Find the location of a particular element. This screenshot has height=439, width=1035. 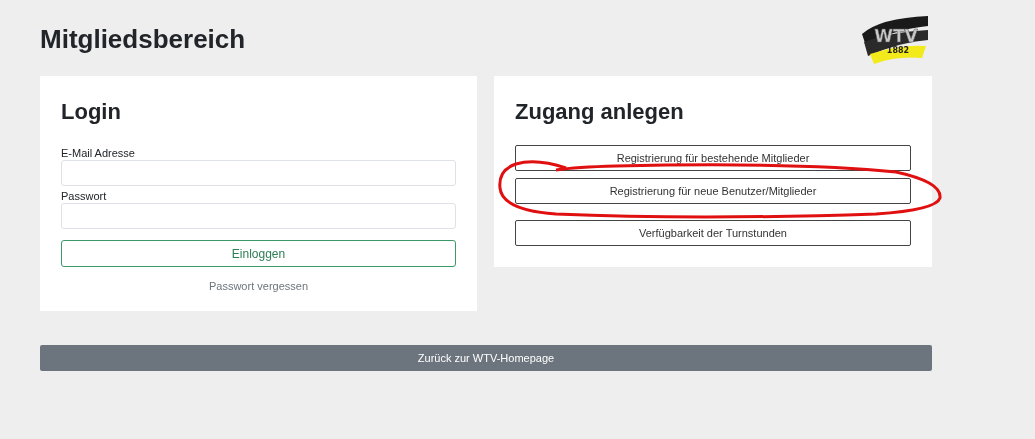

register-option-button: Verfügbarkeit der Turnstunden is located at coordinates (713, 233).